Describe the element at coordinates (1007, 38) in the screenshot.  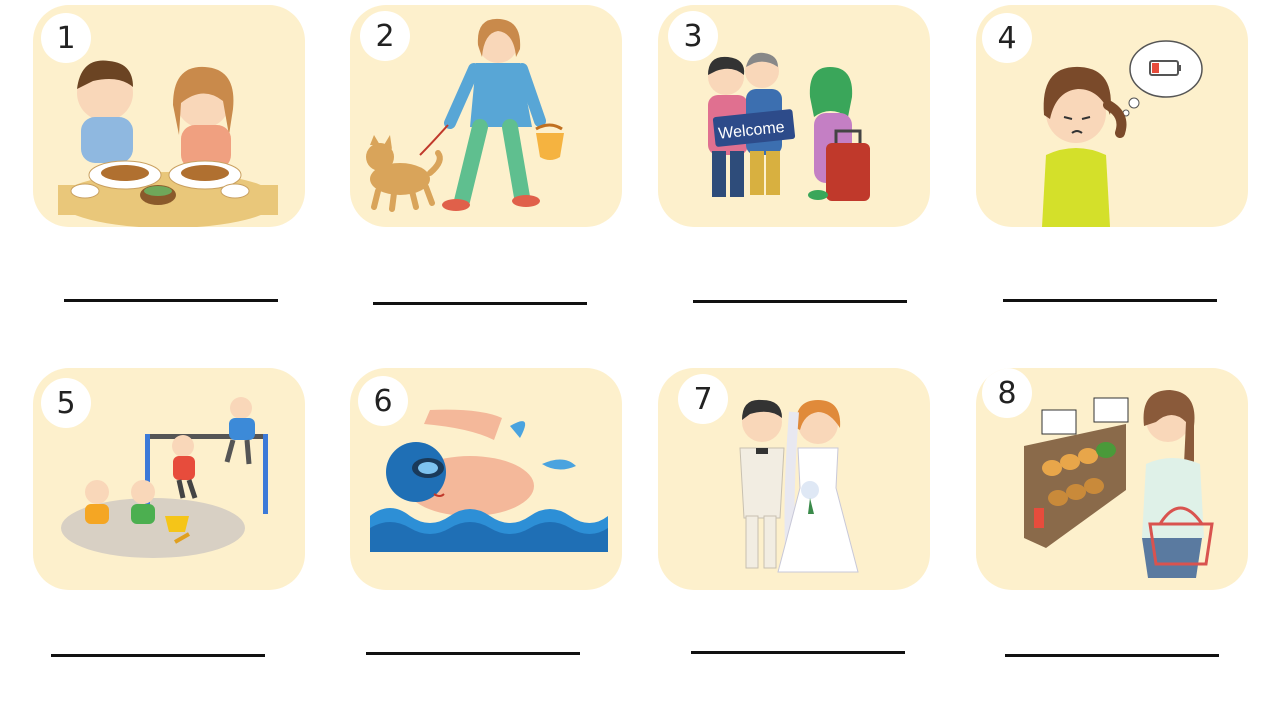
I see `card-number: 4` at that location.